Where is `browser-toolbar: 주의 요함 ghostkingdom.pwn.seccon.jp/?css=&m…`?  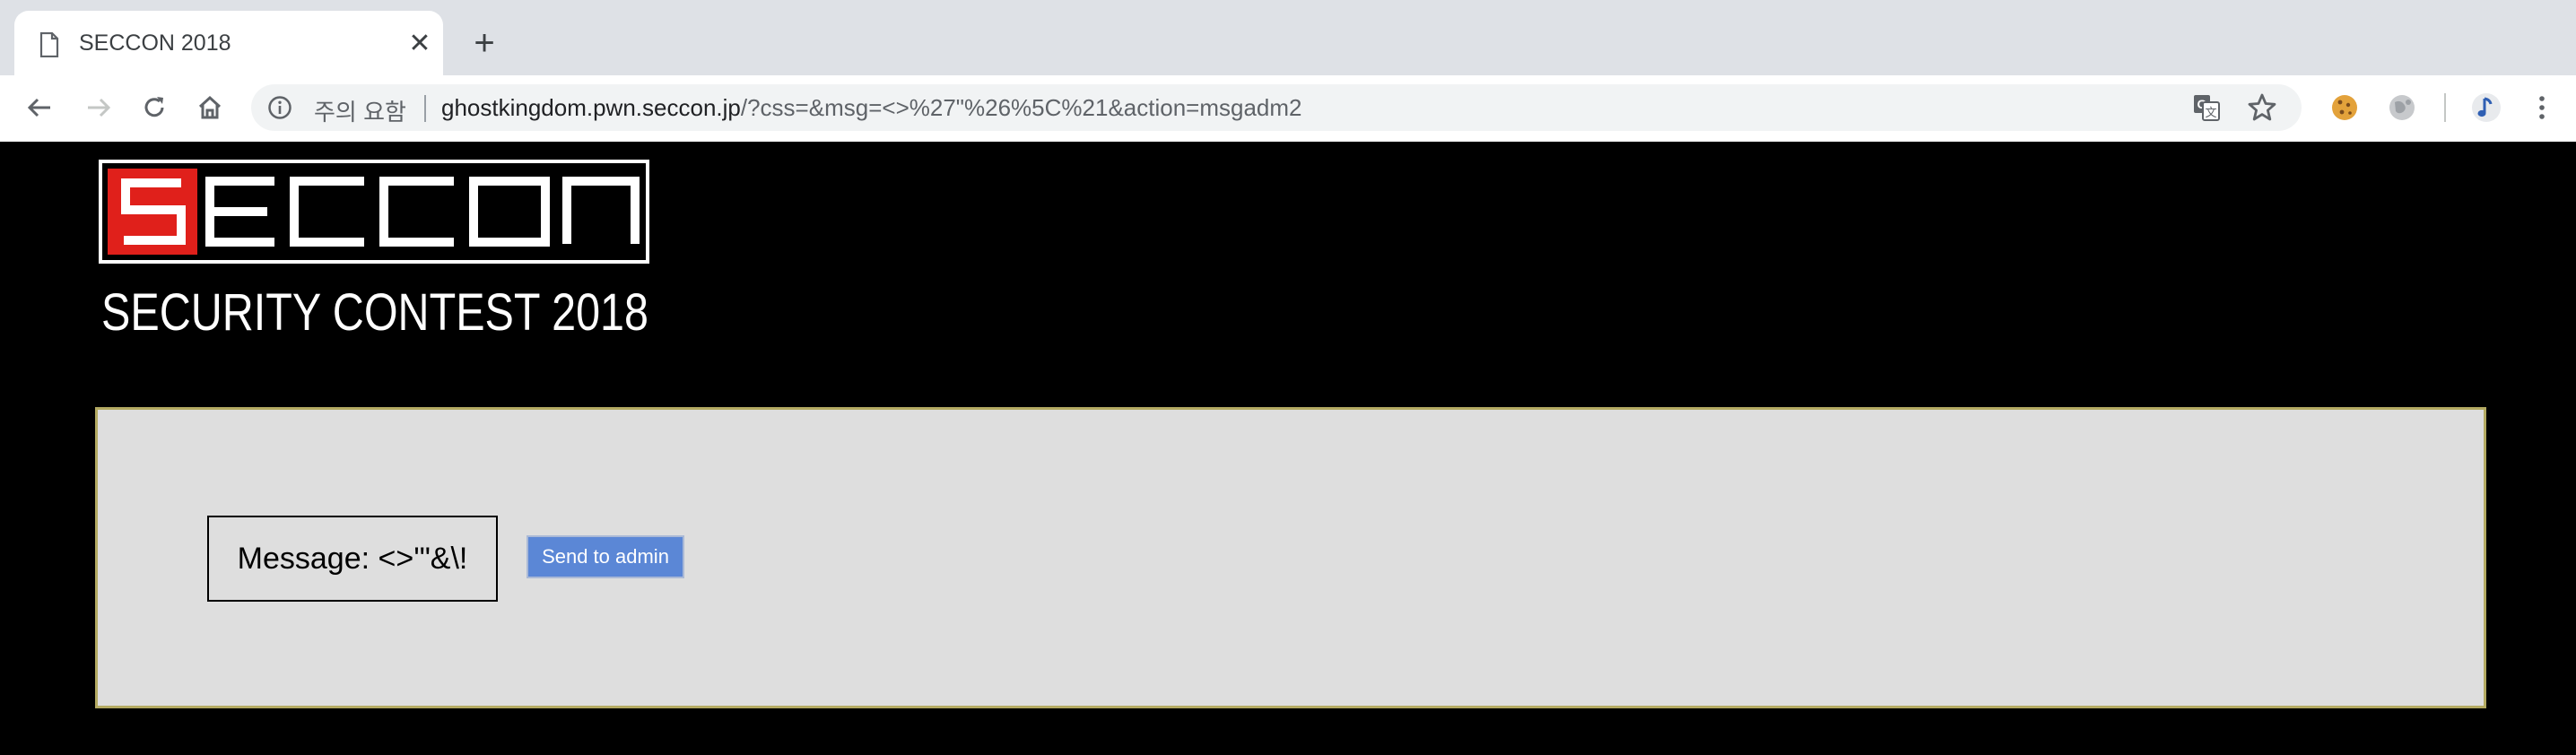 browser-toolbar: 주의 요함 ghostkingdom.pwn.seccon.jp/?css=&m… is located at coordinates (1288, 109).